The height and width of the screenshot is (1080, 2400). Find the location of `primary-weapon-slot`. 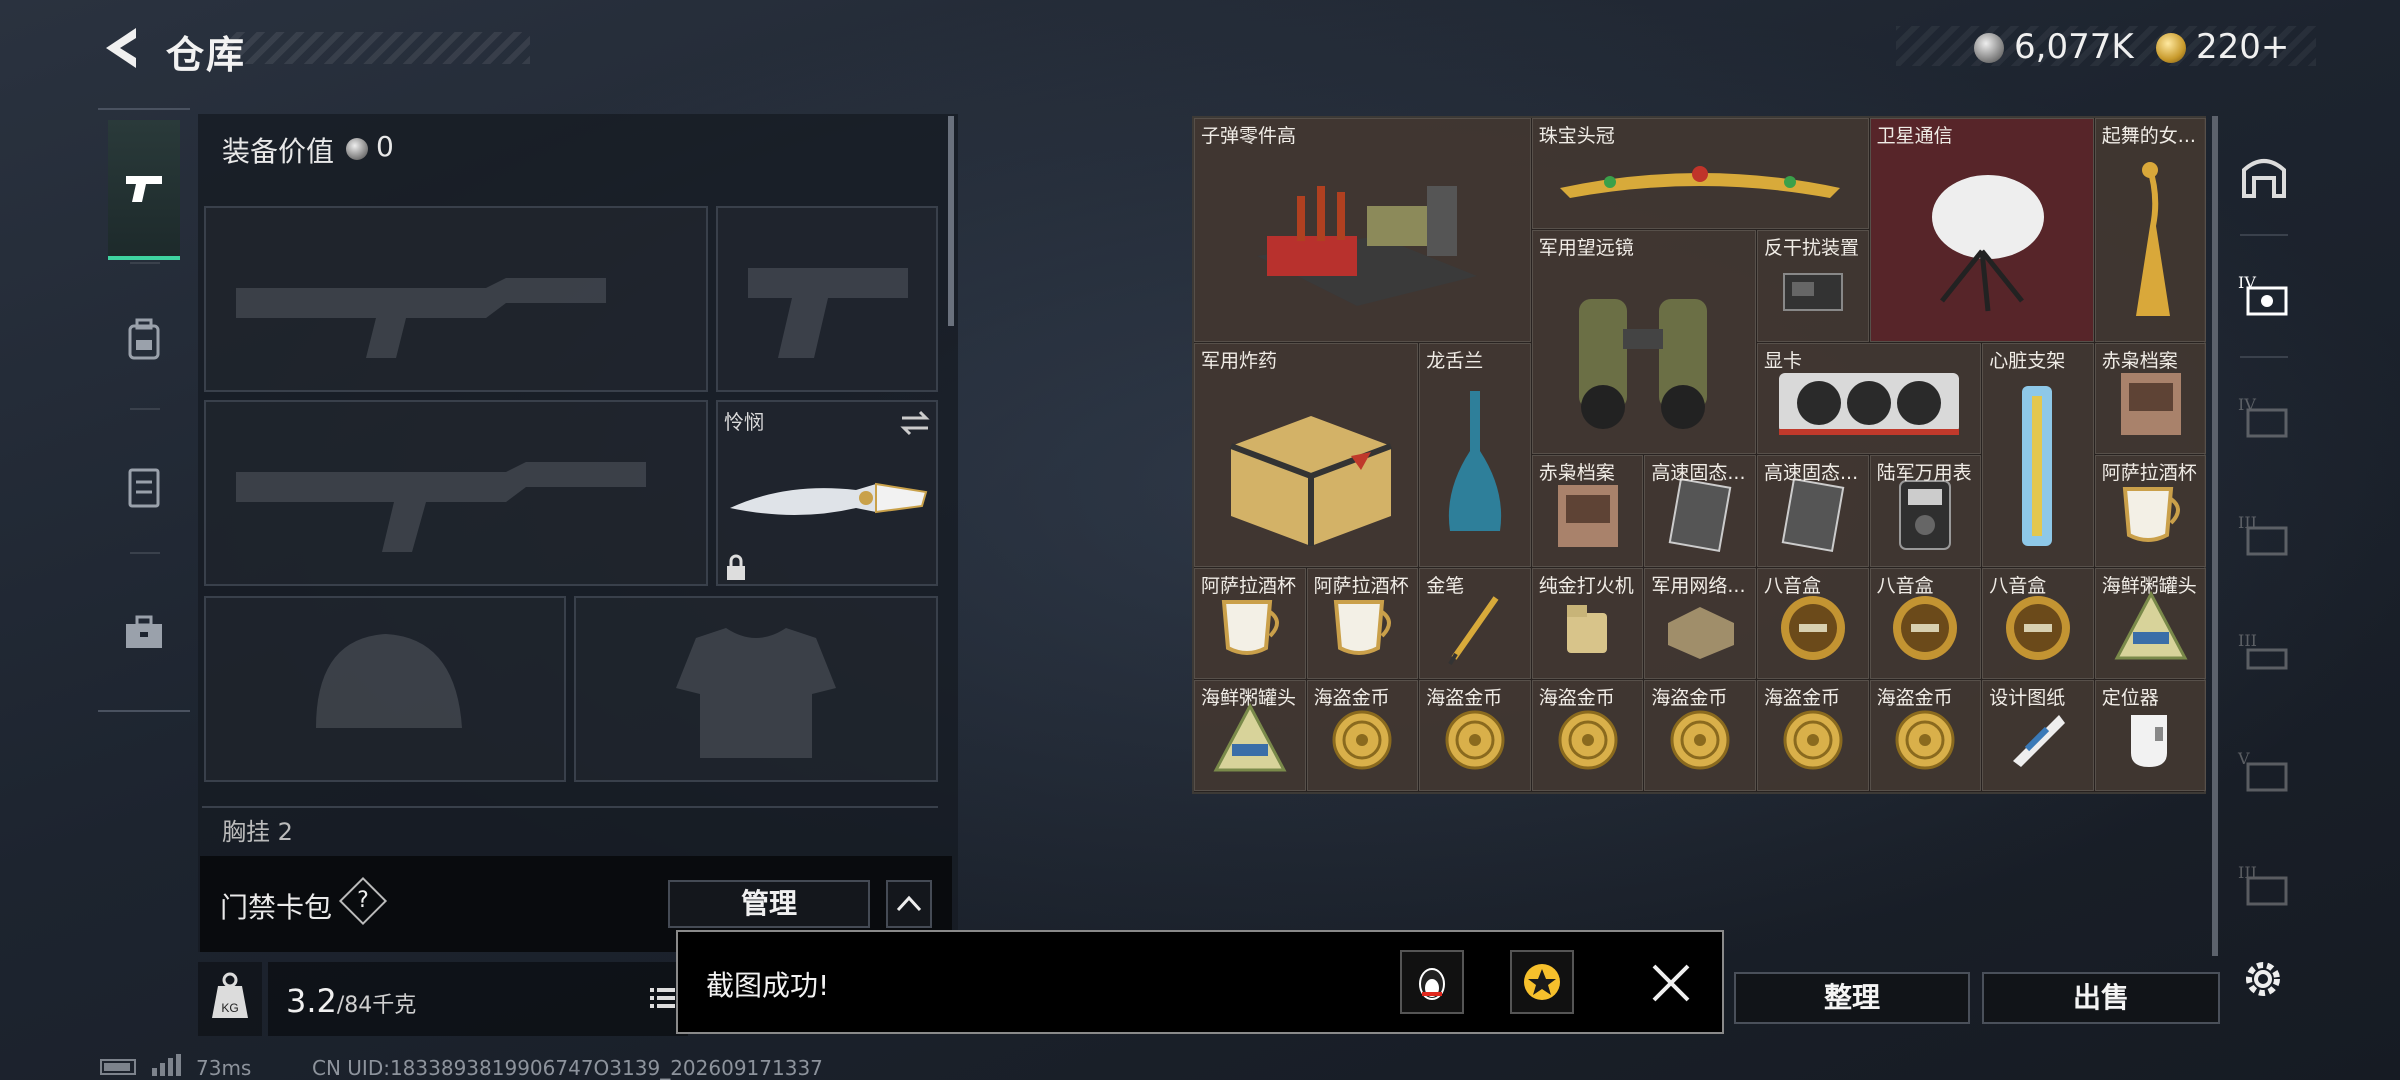

primary-weapon-slot is located at coordinates (456, 299).